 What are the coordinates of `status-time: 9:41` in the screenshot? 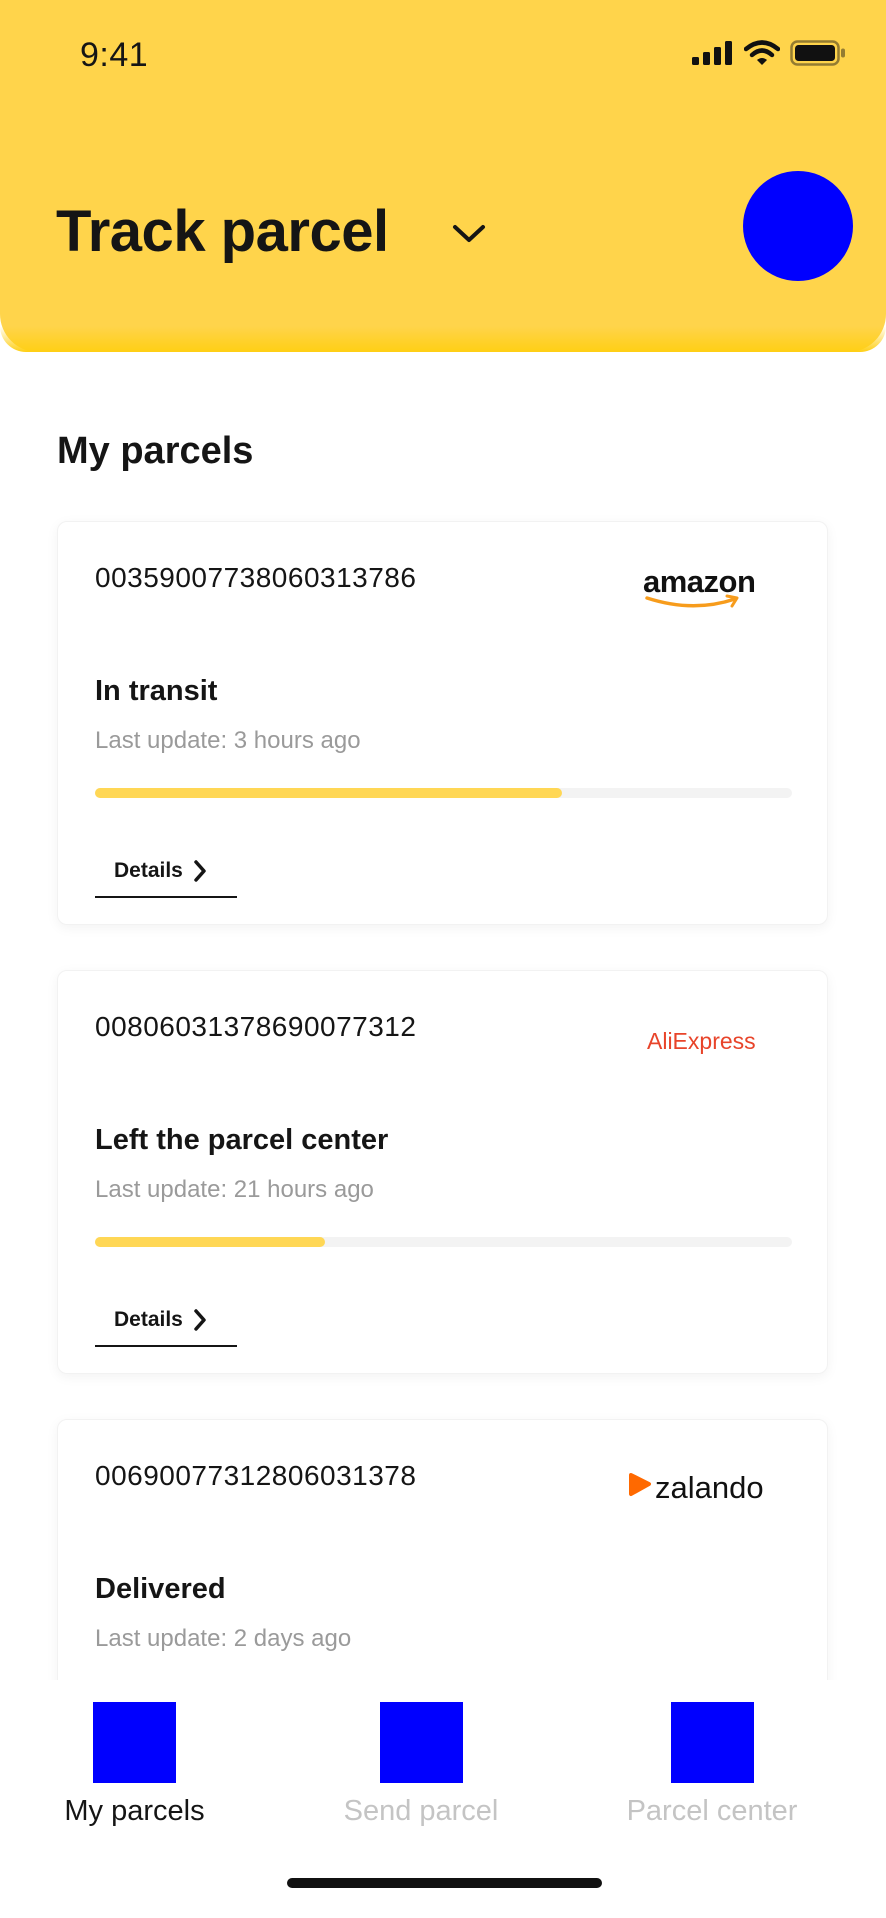 It's located at (114, 55).